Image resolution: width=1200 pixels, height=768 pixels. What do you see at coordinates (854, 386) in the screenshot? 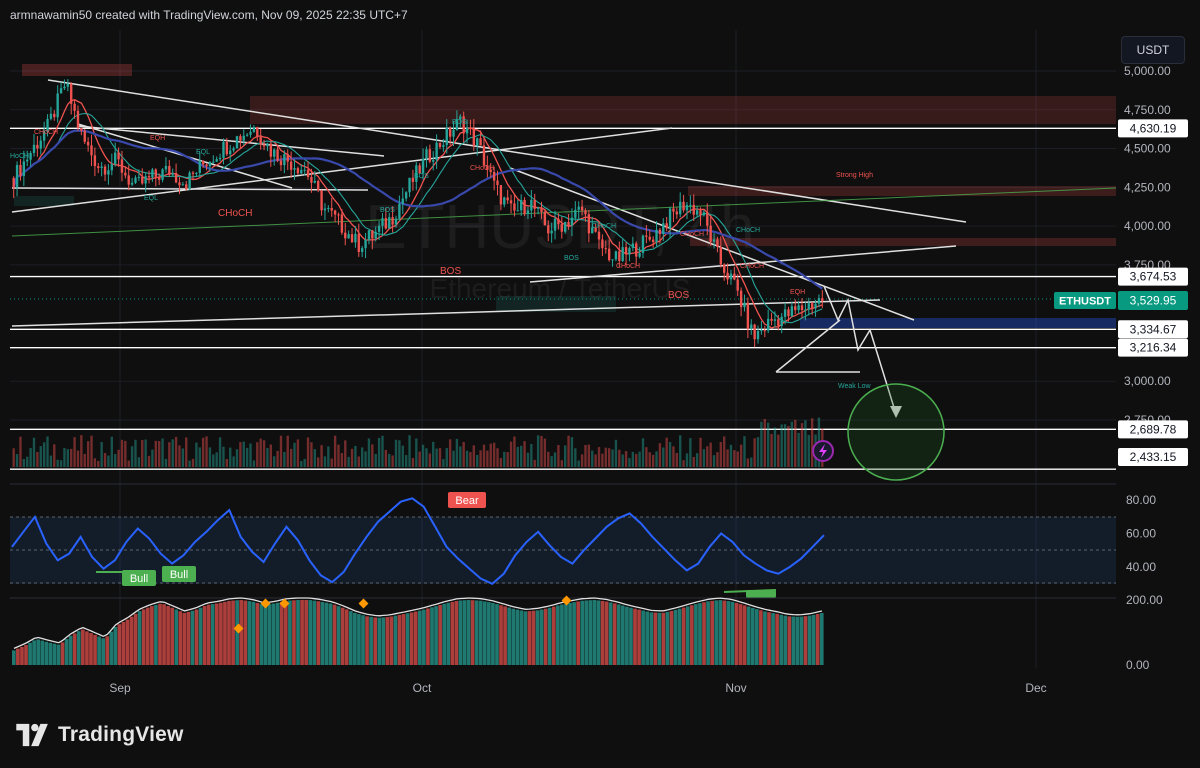
I see `weak-low-label: Weak Low` at bounding box center [854, 386].